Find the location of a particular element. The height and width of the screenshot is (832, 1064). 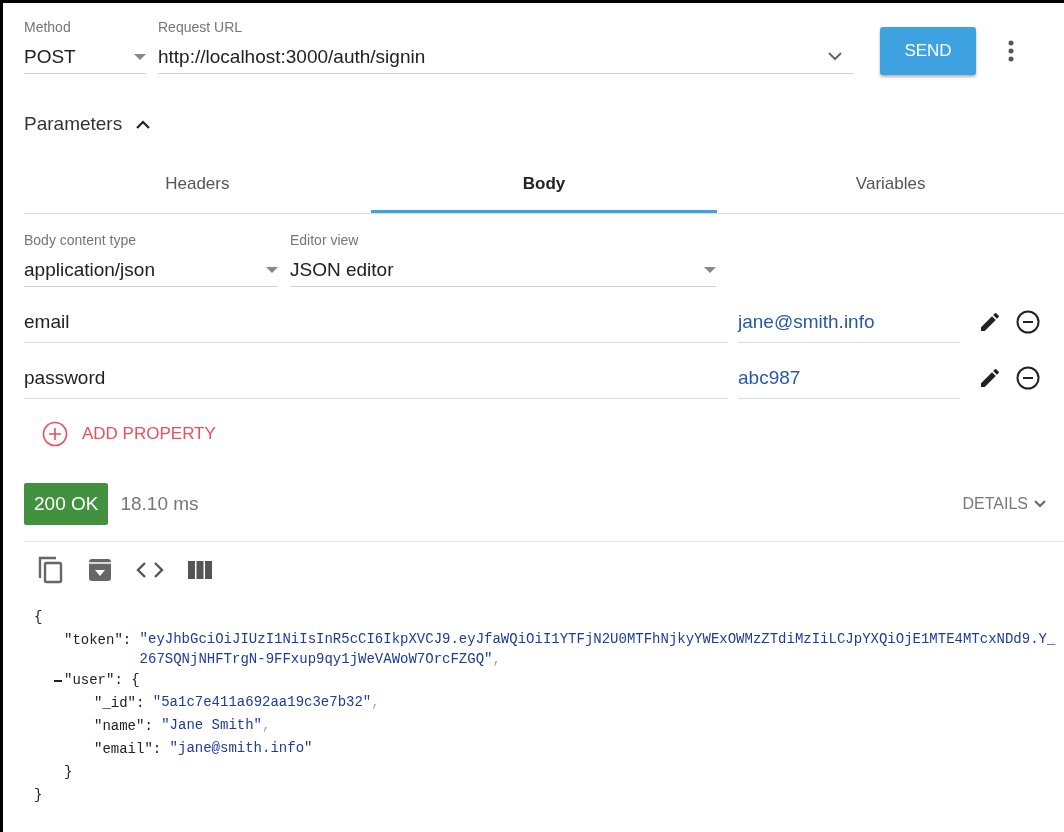

json-key: "_id": is located at coordinates (119, 703).